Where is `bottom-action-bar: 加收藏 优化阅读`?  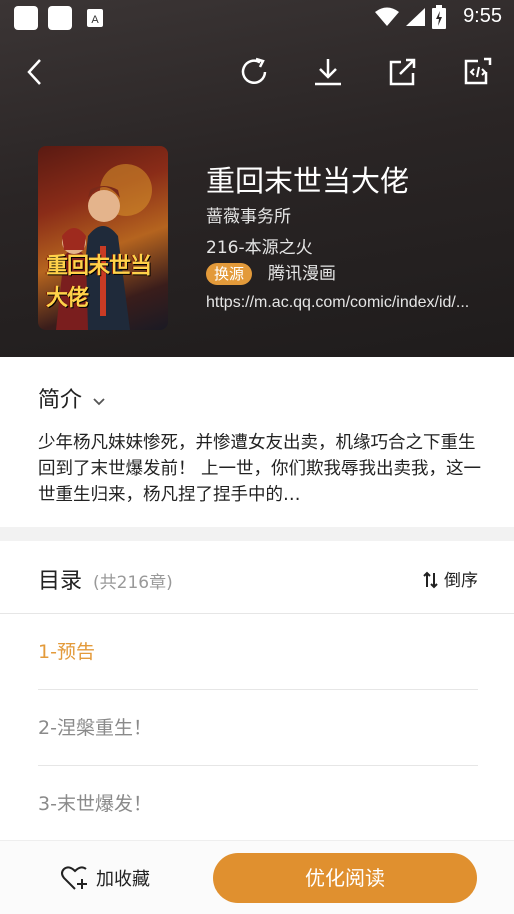 bottom-action-bar: 加收藏 优化阅读 is located at coordinates (257, 877).